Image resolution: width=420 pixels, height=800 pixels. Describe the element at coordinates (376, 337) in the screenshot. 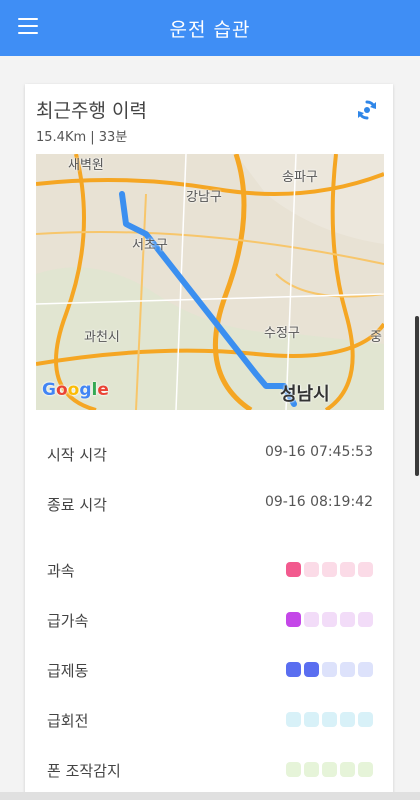

I see `map-label-6: 중` at that location.